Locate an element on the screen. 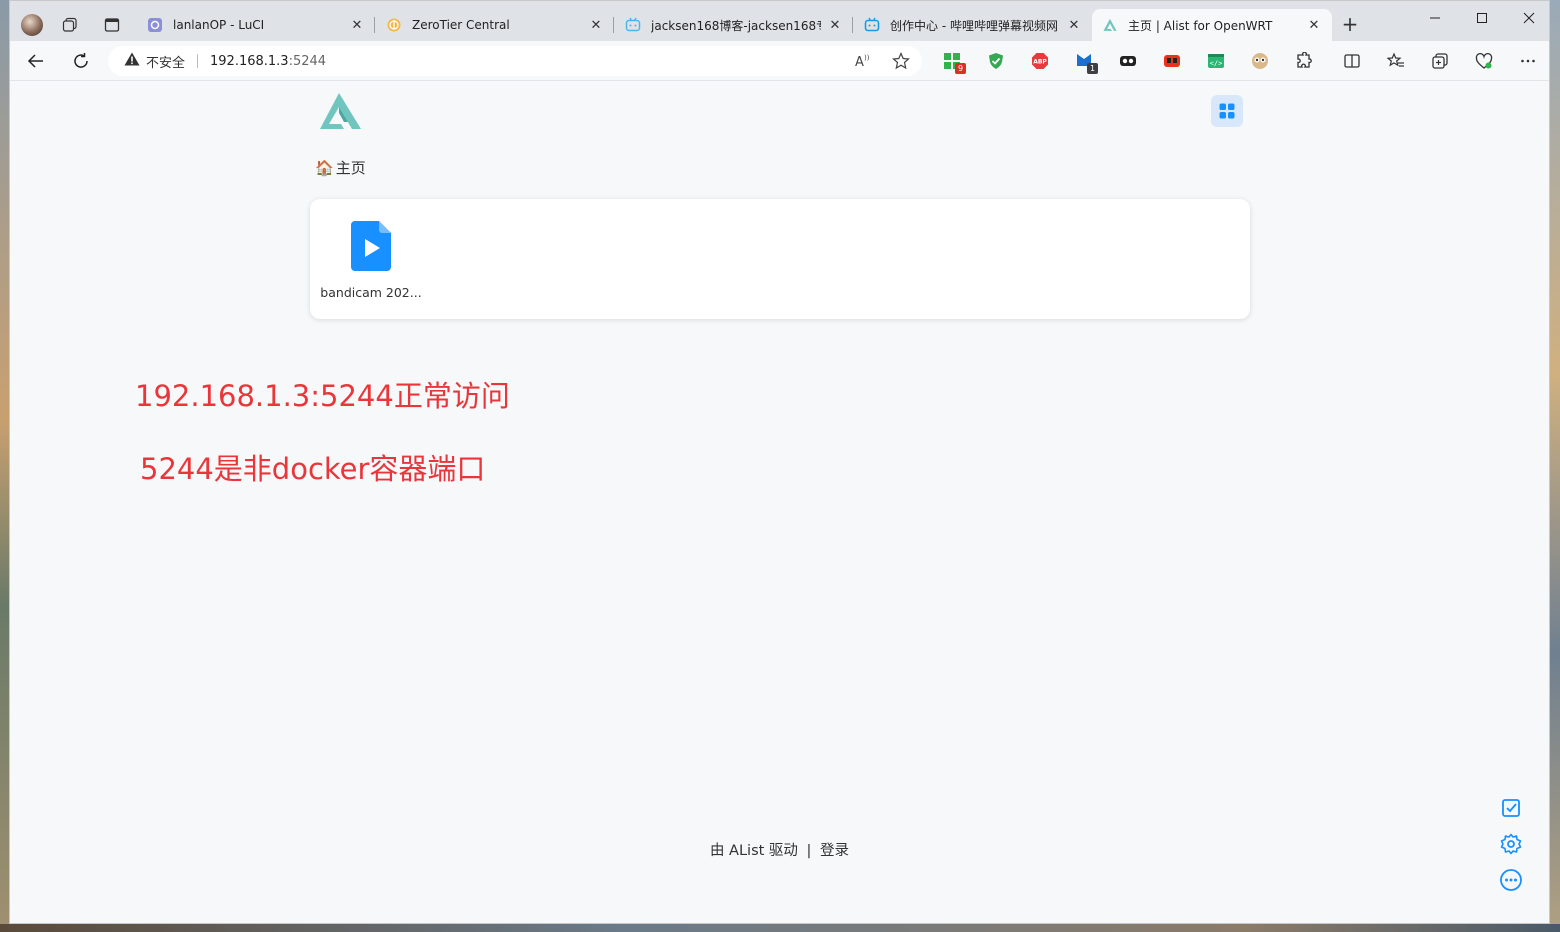 This screenshot has width=1560, height=932. browser-essentials-icon is located at coordinates (1484, 61).